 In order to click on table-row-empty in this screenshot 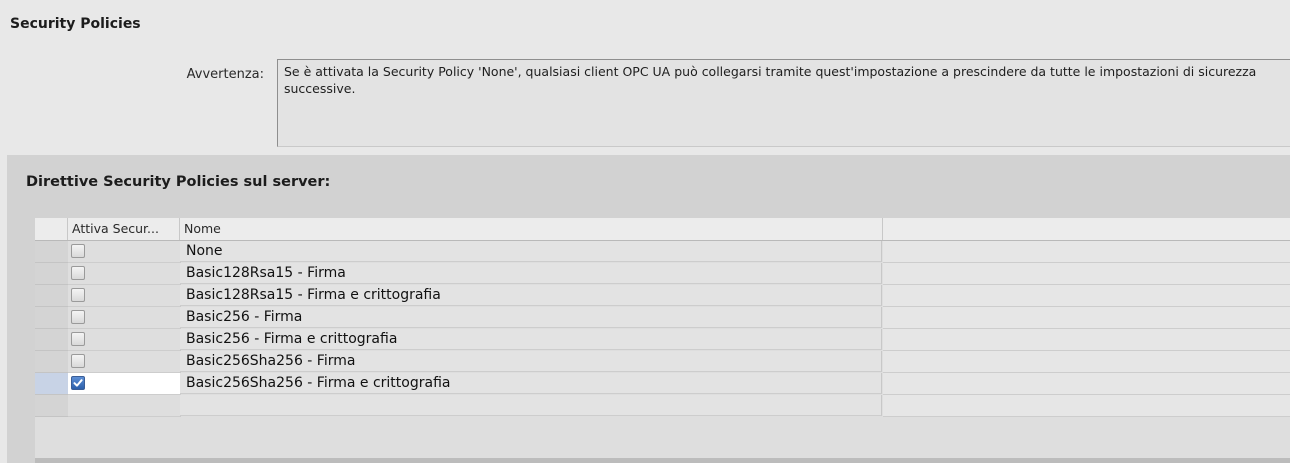, I will do `click(662, 406)`.